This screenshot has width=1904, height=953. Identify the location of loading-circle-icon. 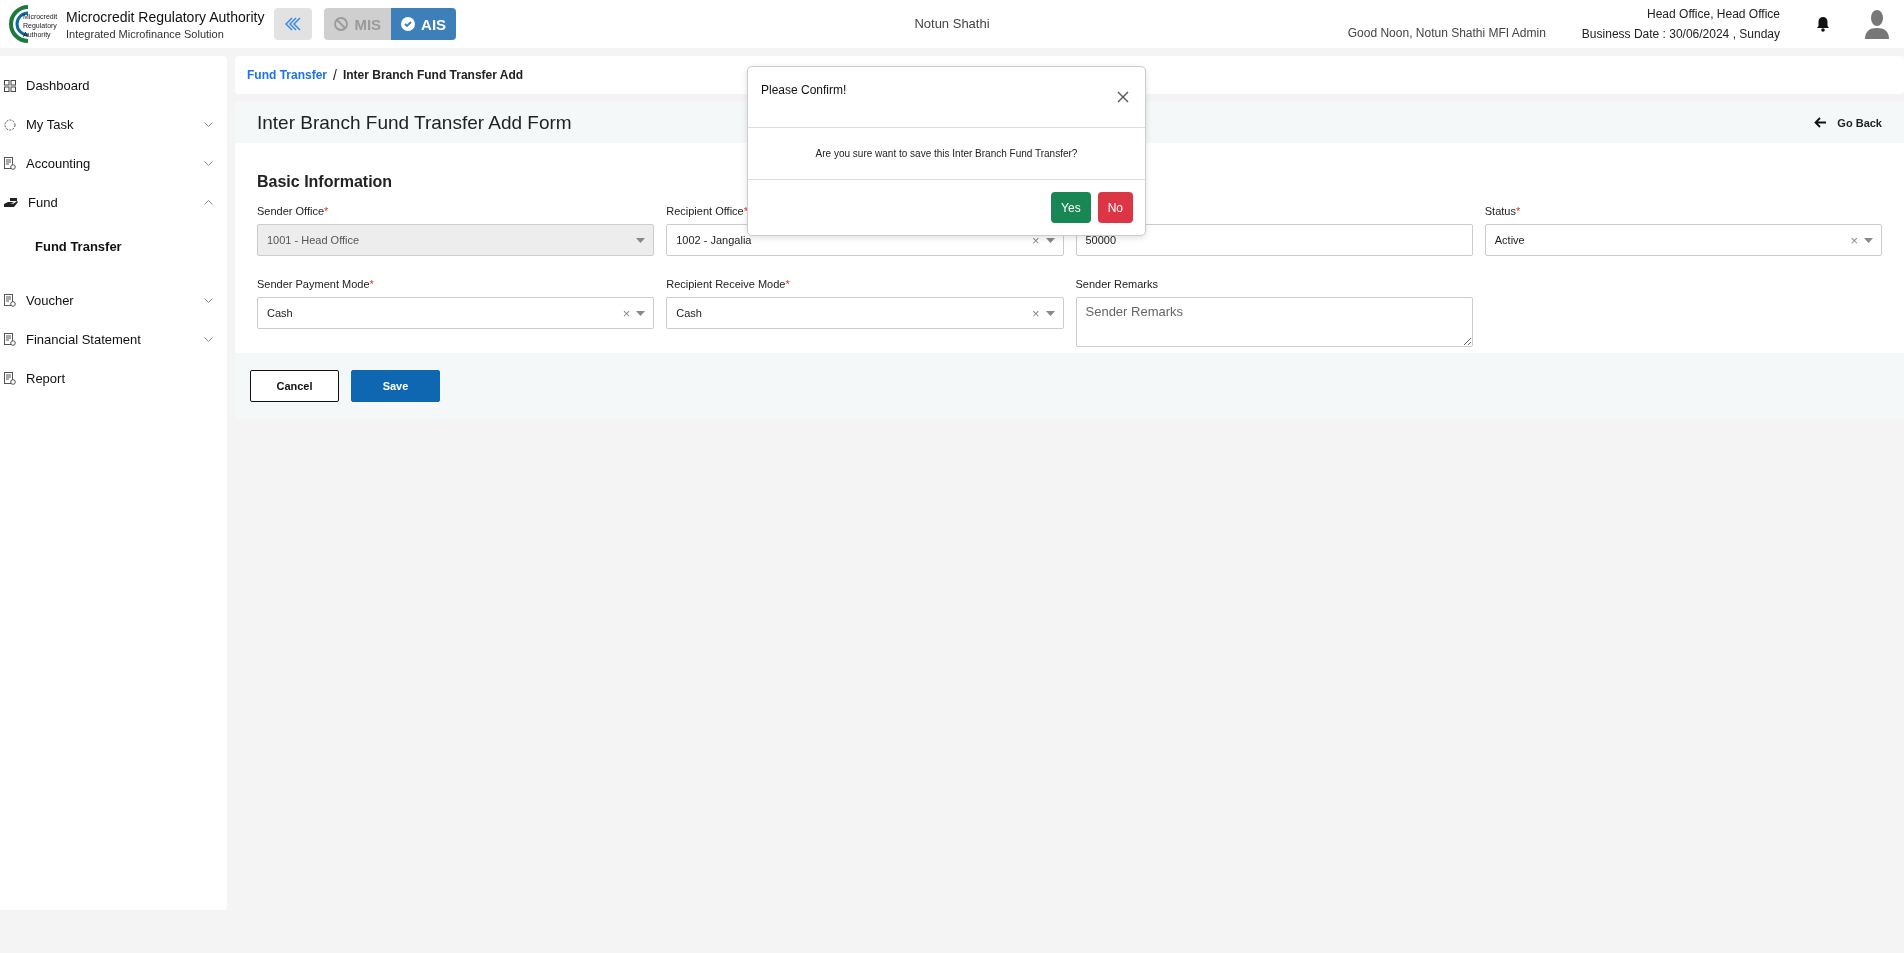
(10, 124).